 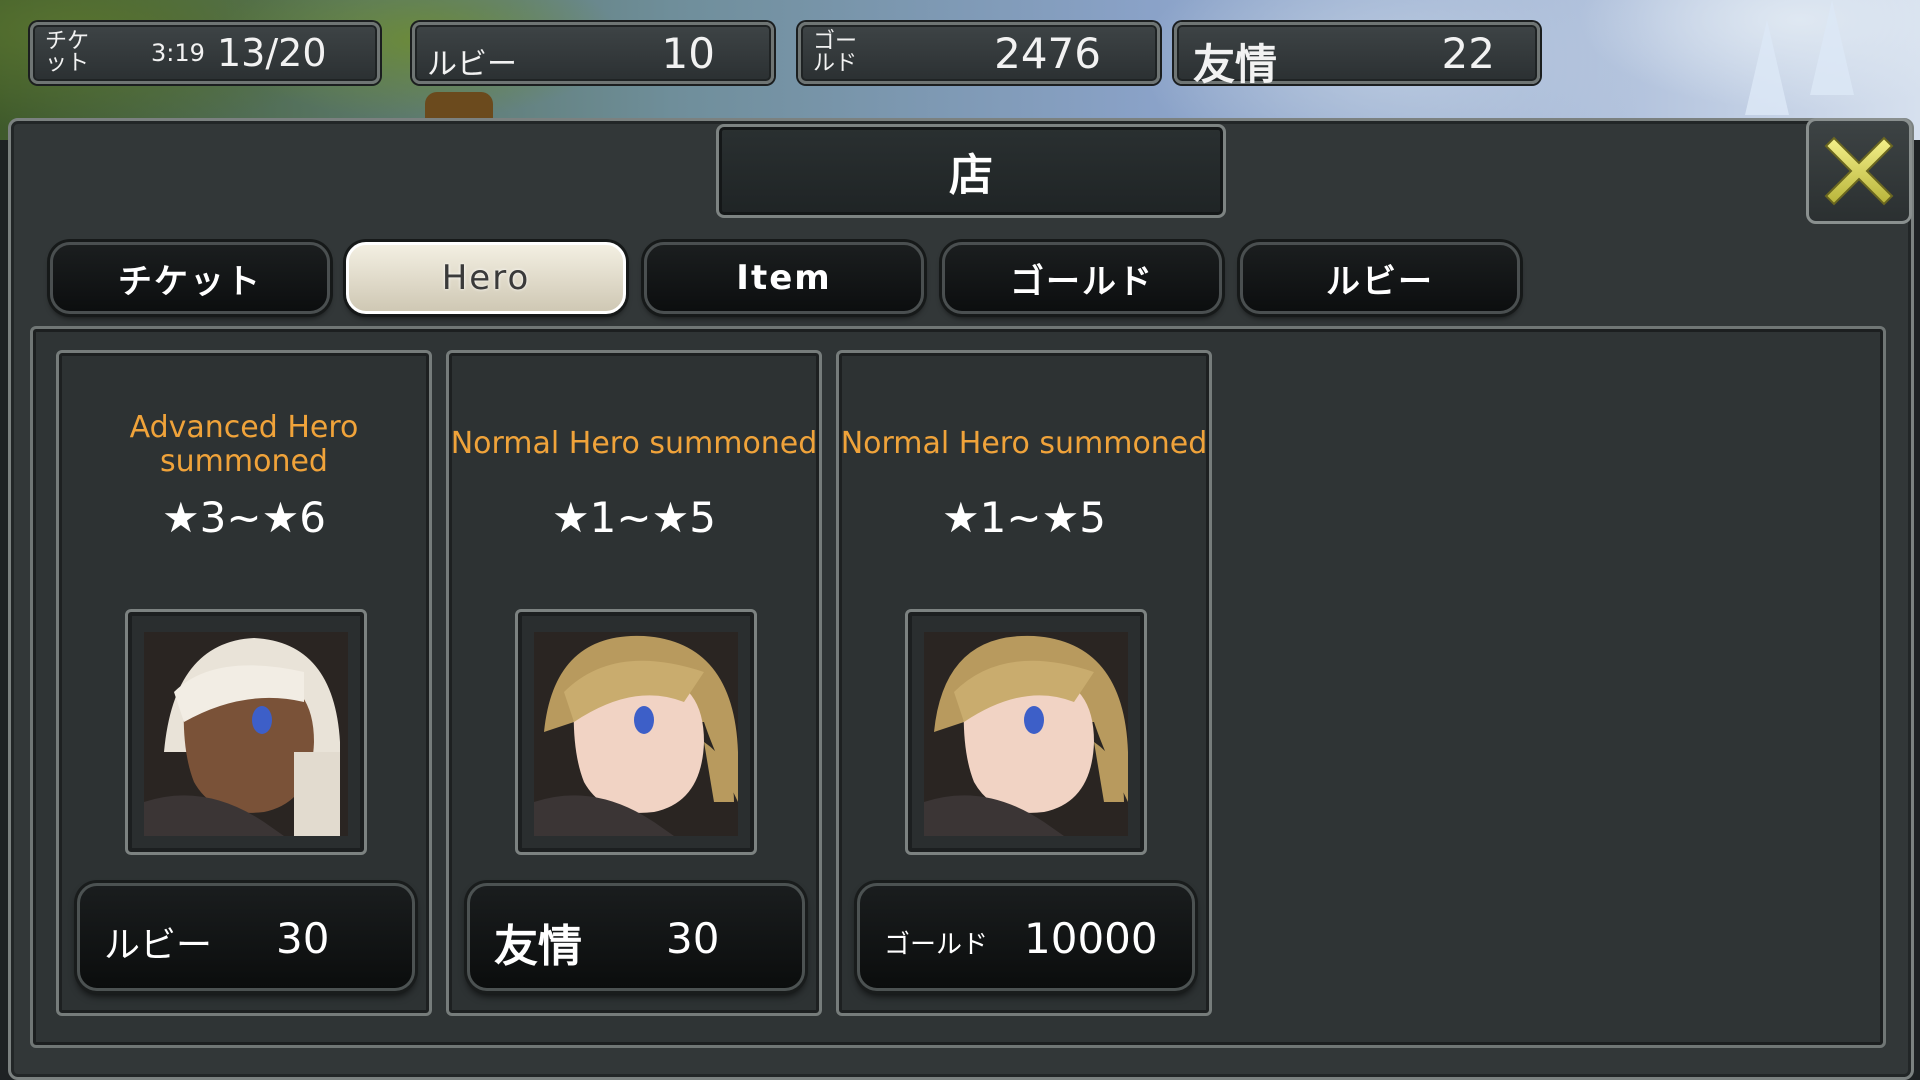 I want to click on gold-counter: ゴールド 2476, so click(x=979, y=53).